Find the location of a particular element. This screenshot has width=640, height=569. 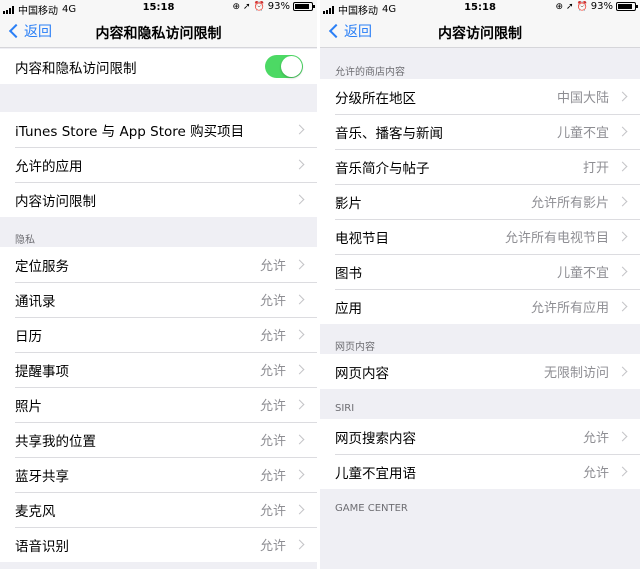

privacy-item-speech-recognition: 语音识别 允许 is located at coordinates (158, 544).